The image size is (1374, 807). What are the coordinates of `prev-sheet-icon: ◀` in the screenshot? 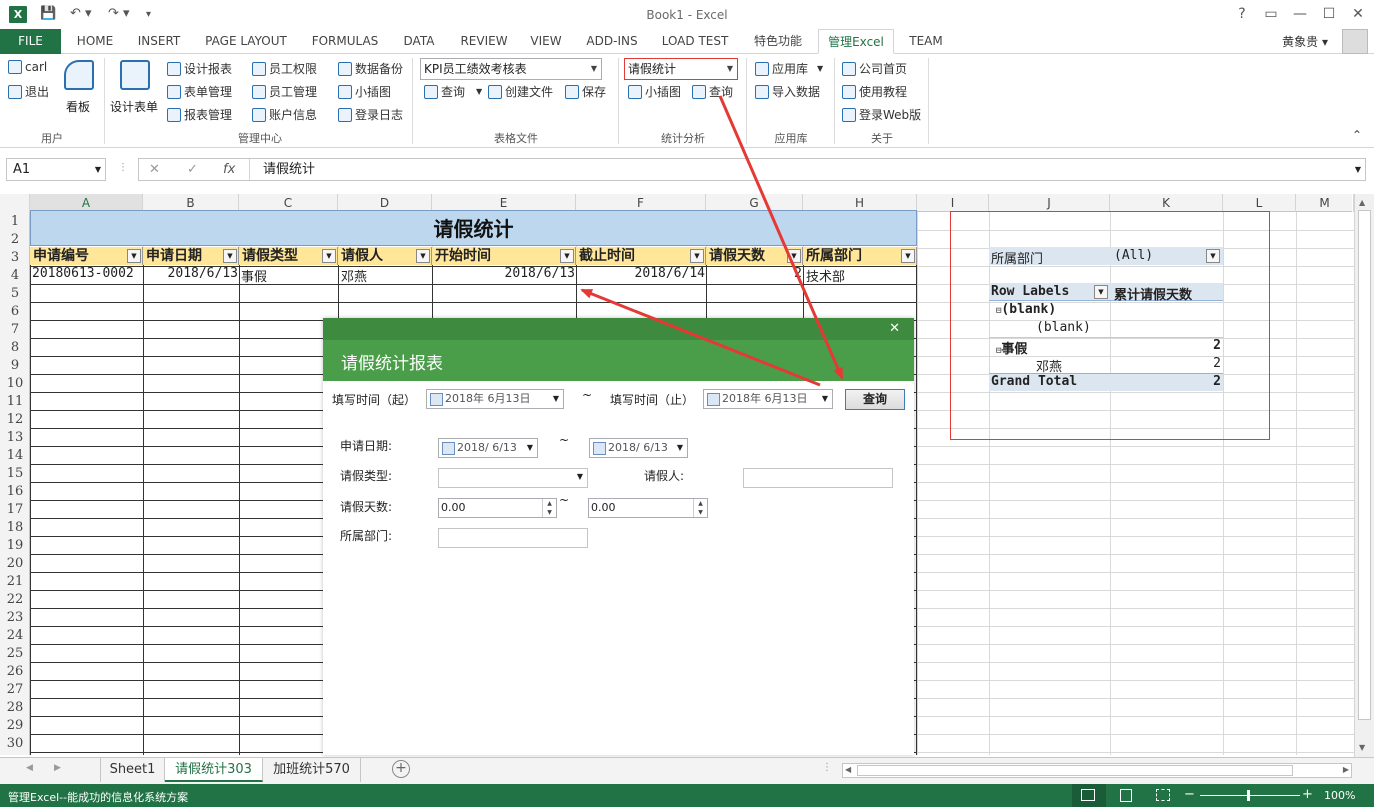 It's located at (29, 768).